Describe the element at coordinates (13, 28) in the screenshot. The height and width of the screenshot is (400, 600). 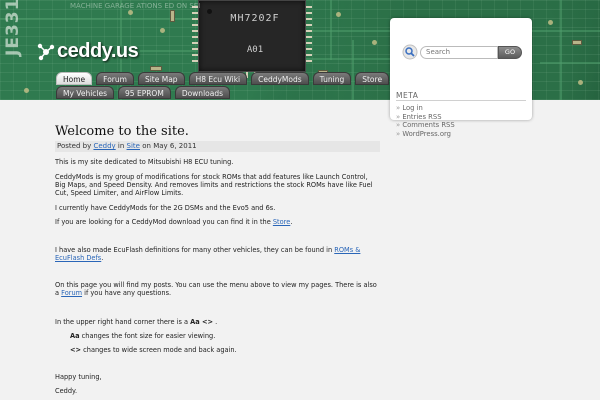
I see `pcb-silkscreen-side-text: JE331` at that location.